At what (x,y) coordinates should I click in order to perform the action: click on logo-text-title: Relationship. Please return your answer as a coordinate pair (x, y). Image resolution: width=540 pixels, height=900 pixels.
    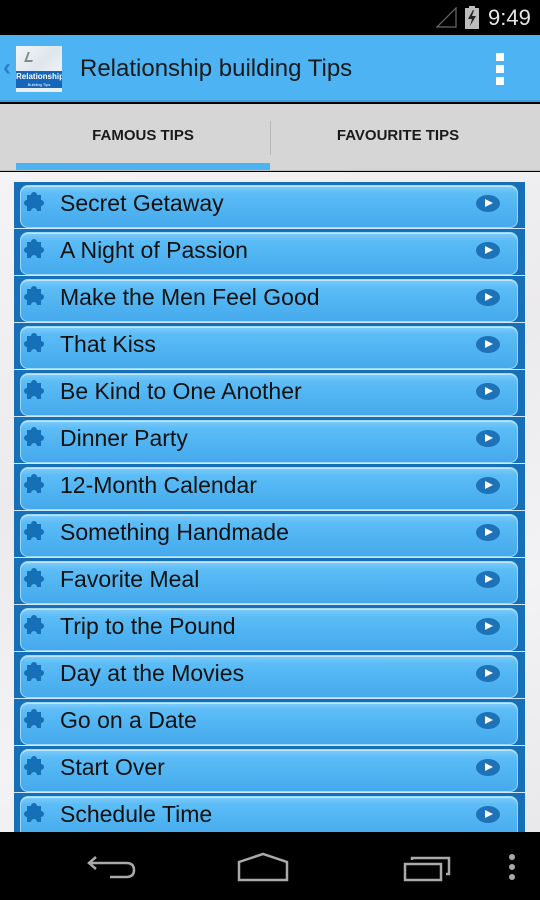
    Looking at the image, I should click on (39, 76).